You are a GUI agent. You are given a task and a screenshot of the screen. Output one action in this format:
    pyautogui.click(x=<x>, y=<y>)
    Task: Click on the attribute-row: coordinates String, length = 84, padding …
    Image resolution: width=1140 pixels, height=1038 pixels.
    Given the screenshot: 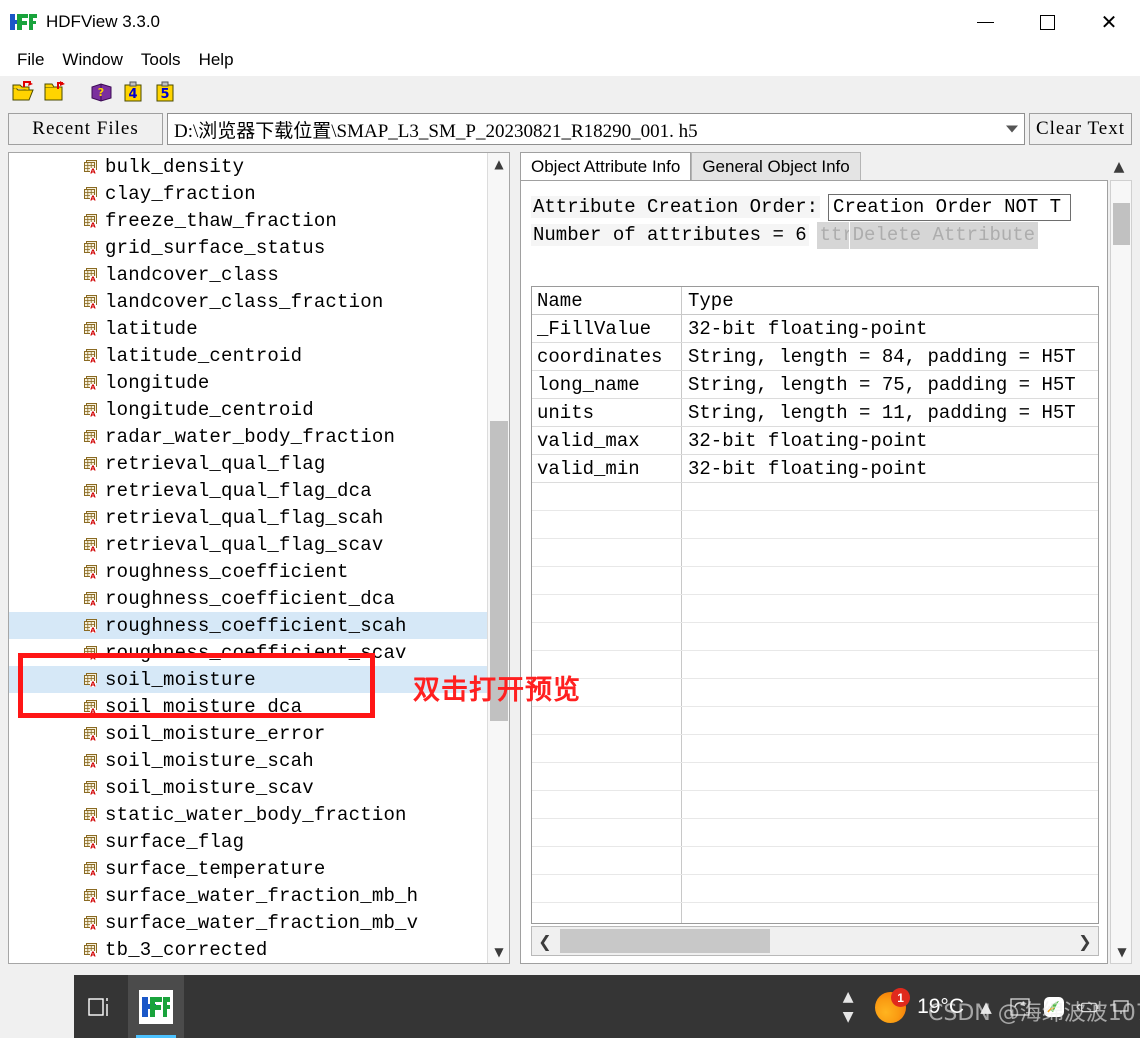 What is the action you would take?
    pyautogui.click(x=815, y=357)
    